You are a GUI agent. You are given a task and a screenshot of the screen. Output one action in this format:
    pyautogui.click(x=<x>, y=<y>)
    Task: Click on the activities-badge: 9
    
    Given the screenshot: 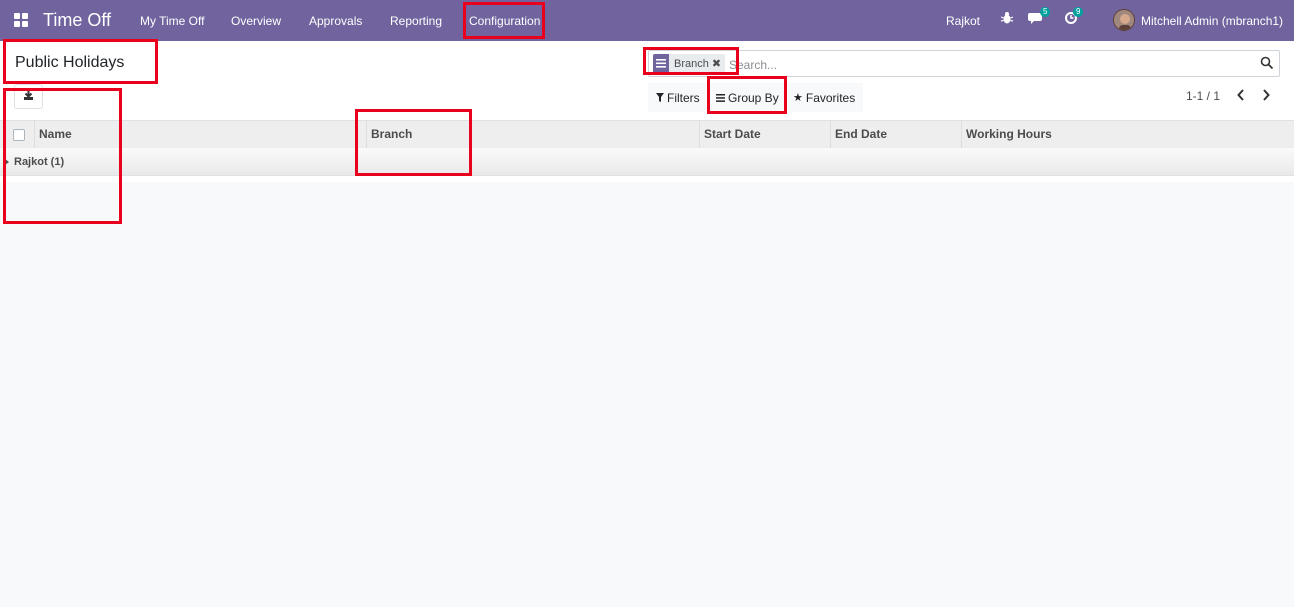 What is the action you would take?
    pyautogui.click(x=1078, y=12)
    